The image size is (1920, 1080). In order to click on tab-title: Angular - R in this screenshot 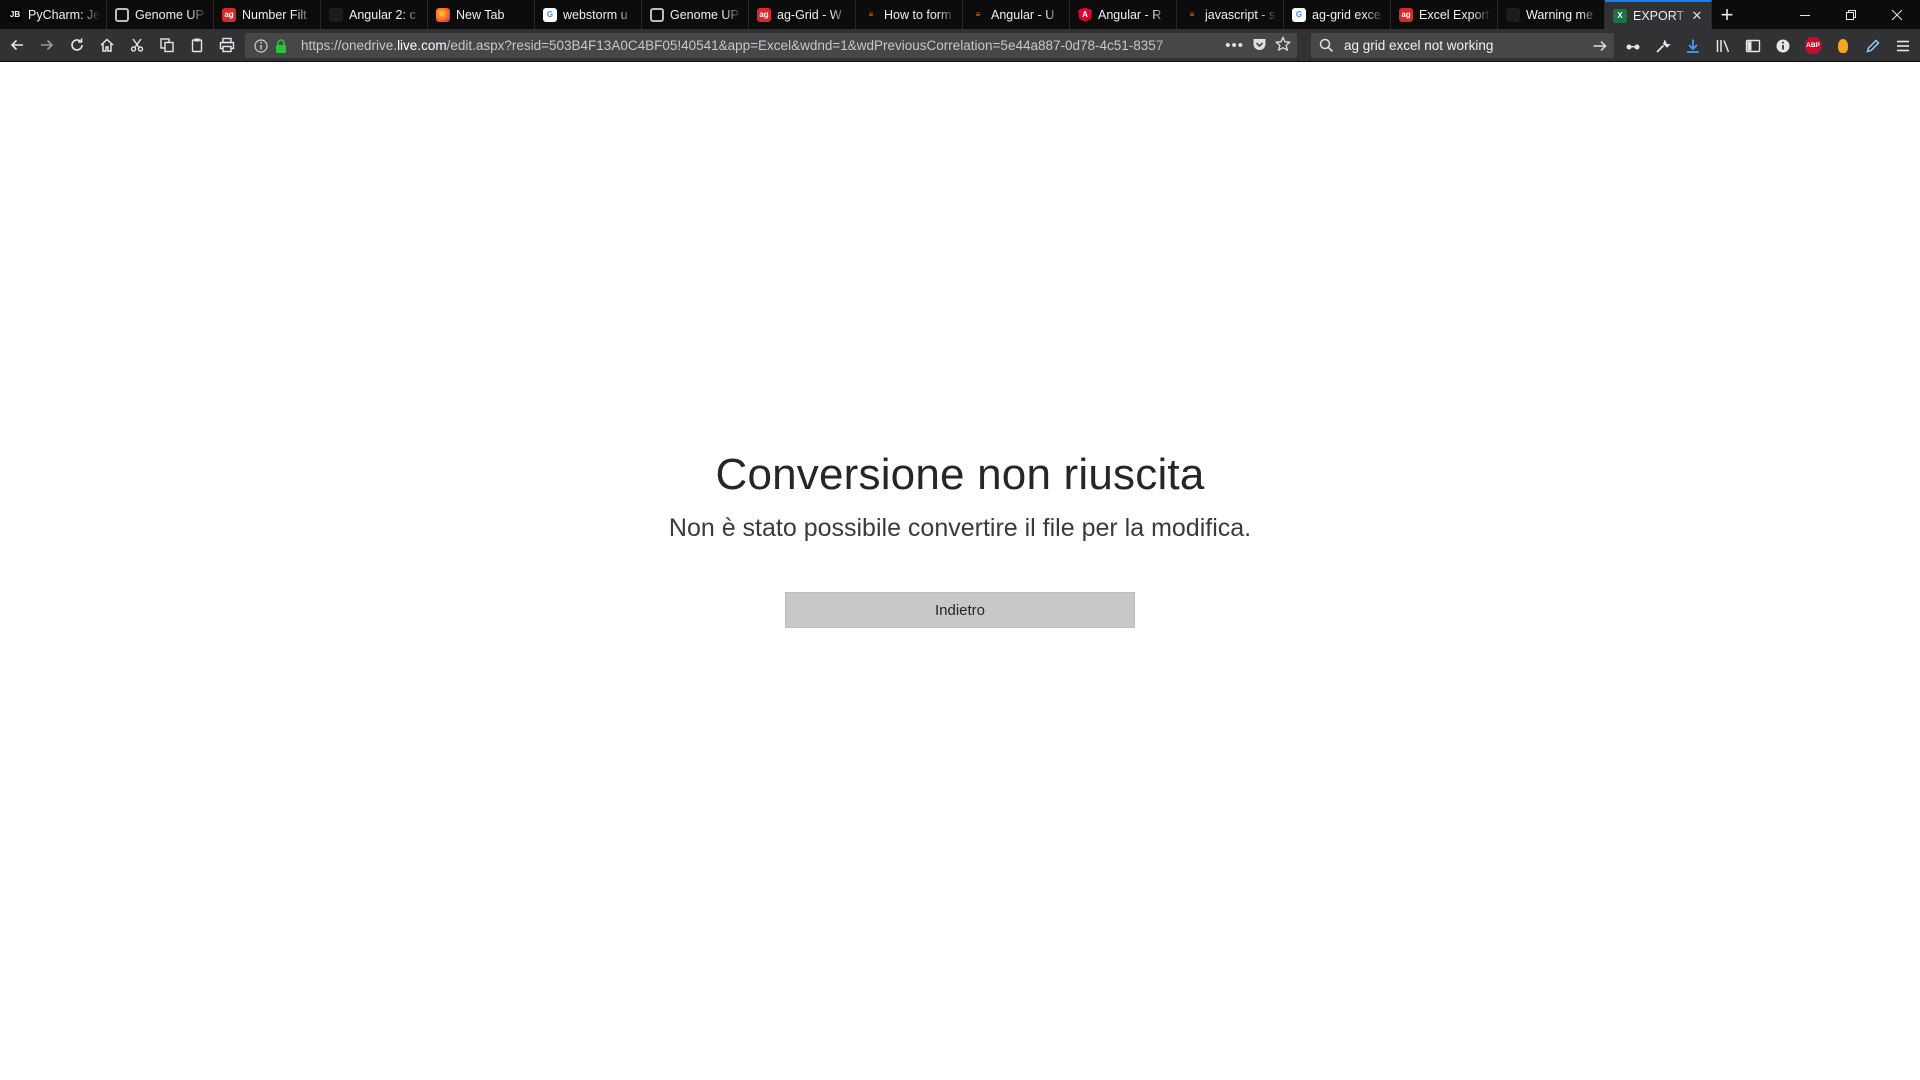, I will do `click(1130, 14)`.